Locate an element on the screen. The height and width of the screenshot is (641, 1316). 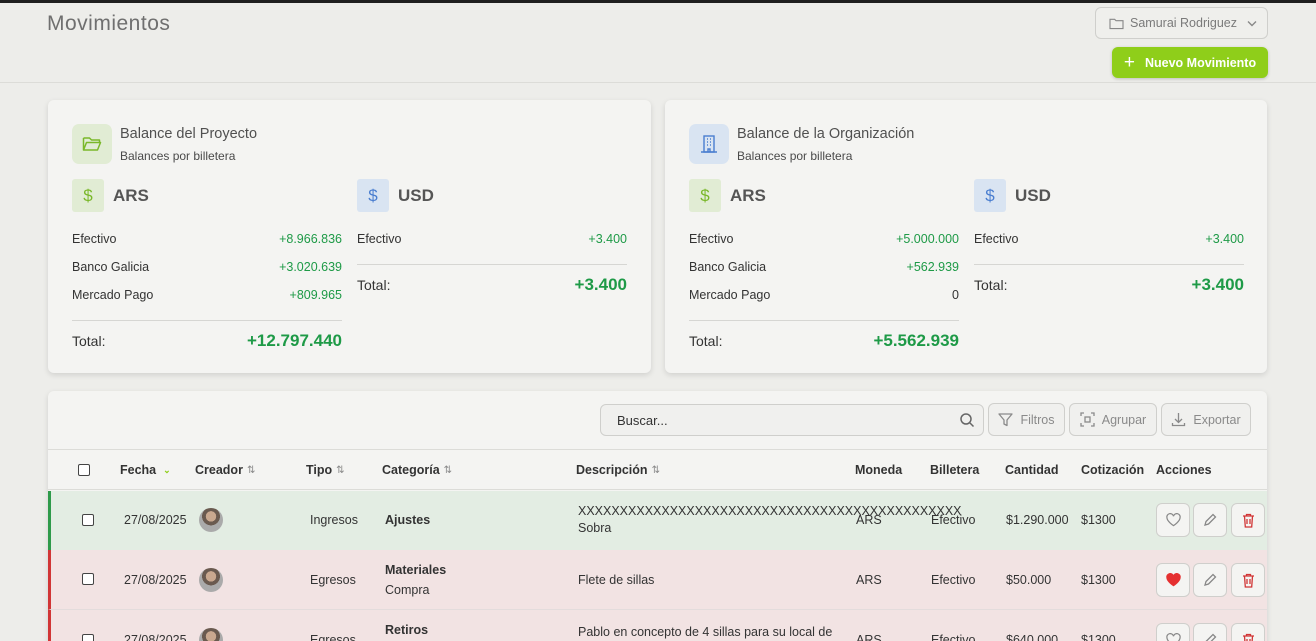
window-top-bar is located at coordinates (658, 1).